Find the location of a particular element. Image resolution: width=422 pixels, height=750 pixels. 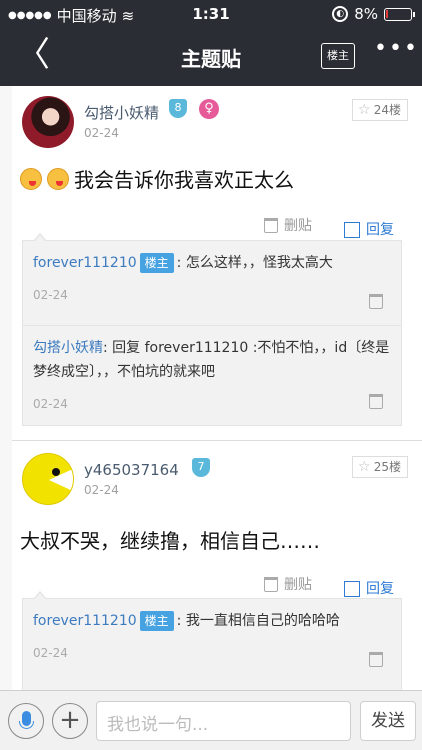

only-op-button: 楼主 is located at coordinates (338, 56).